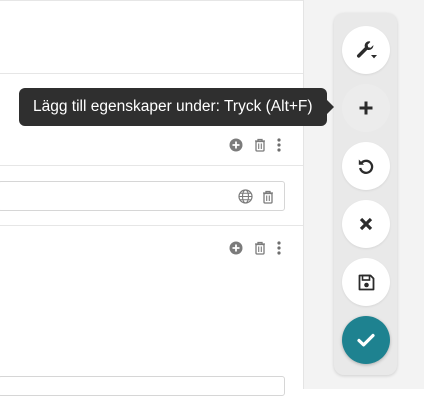 The height and width of the screenshot is (396, 424). I want to click on check-icon, so click(366, 340).